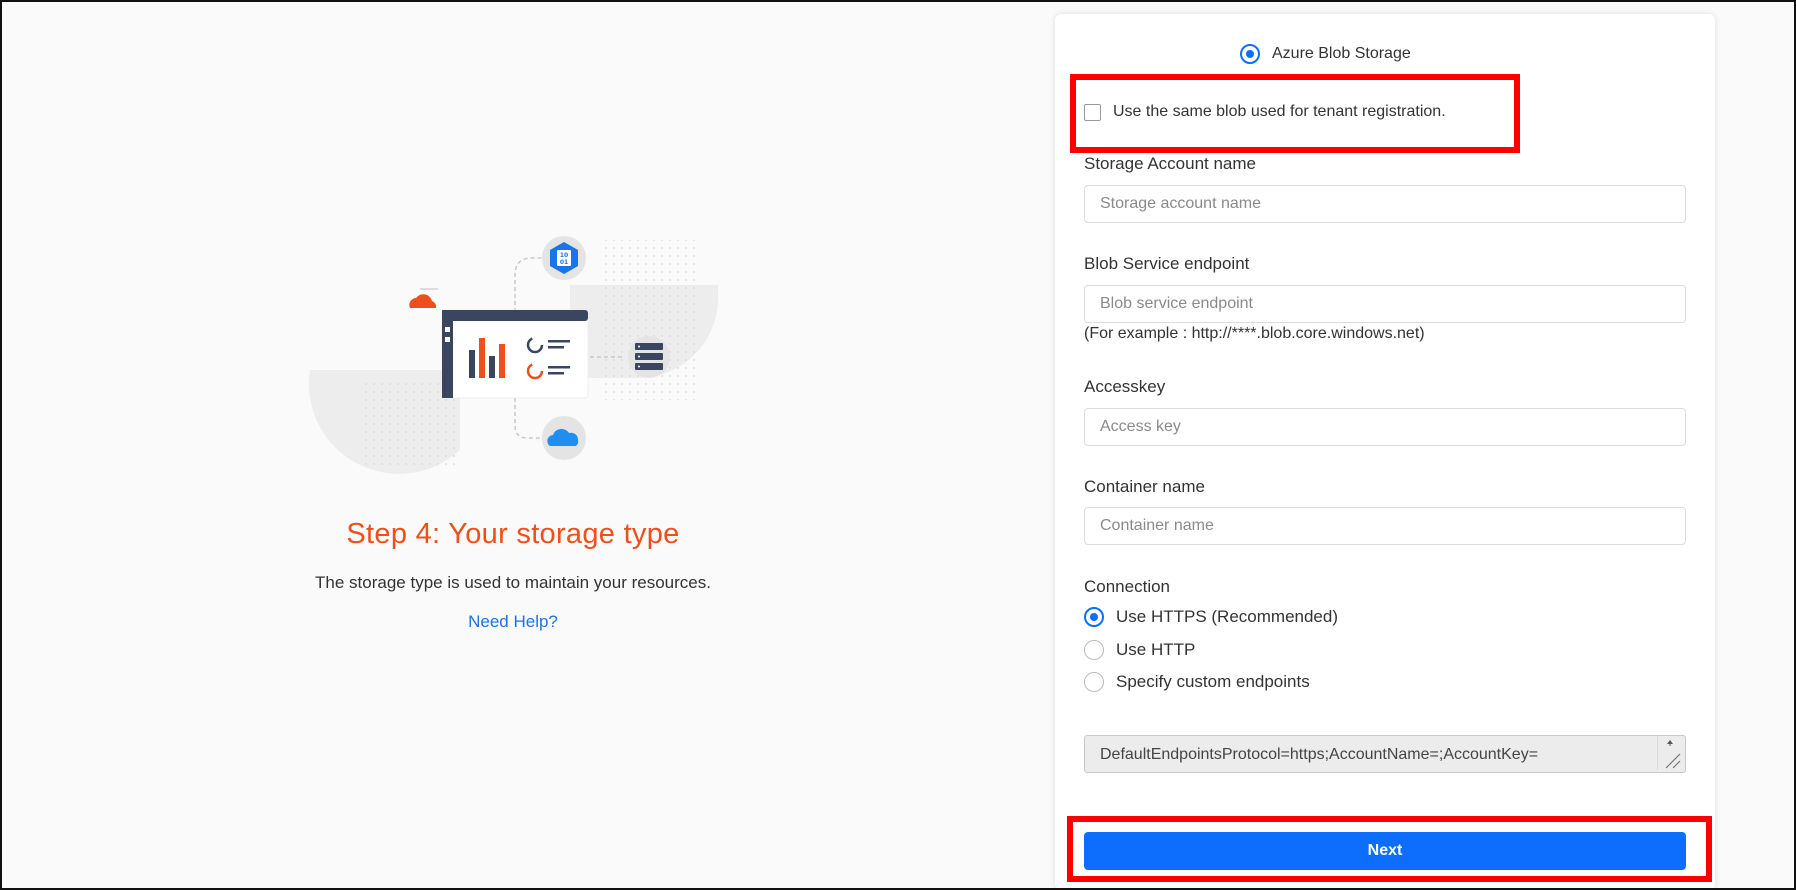  Describe the element at coordinates (1092, 112) in the screenshot. I see `same-blob-checkbox` at that location.